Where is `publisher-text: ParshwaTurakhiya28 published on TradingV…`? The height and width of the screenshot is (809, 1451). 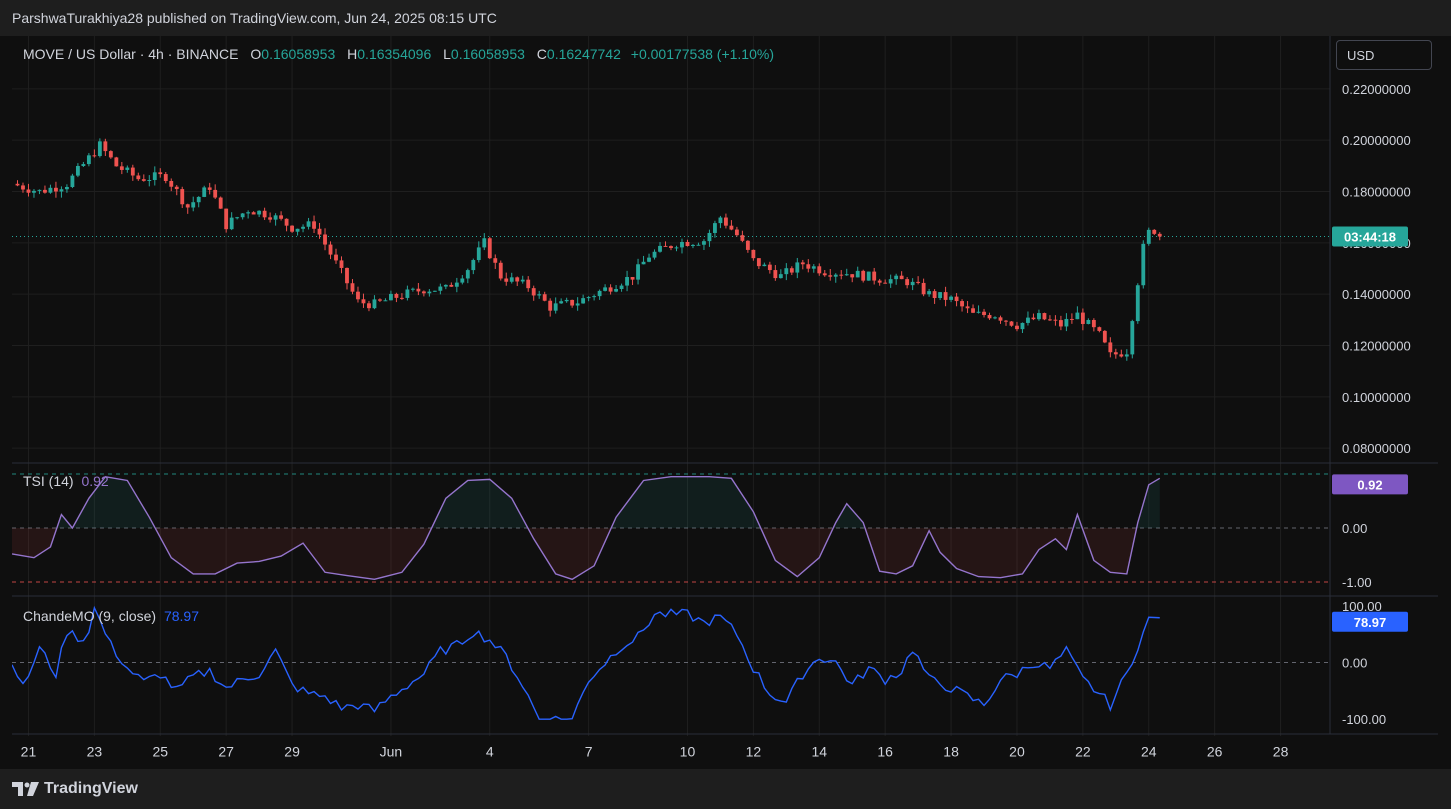
publisher-text: ParshwaTurakhiya28 published on TradingV… is located at coordinates (254, 18).